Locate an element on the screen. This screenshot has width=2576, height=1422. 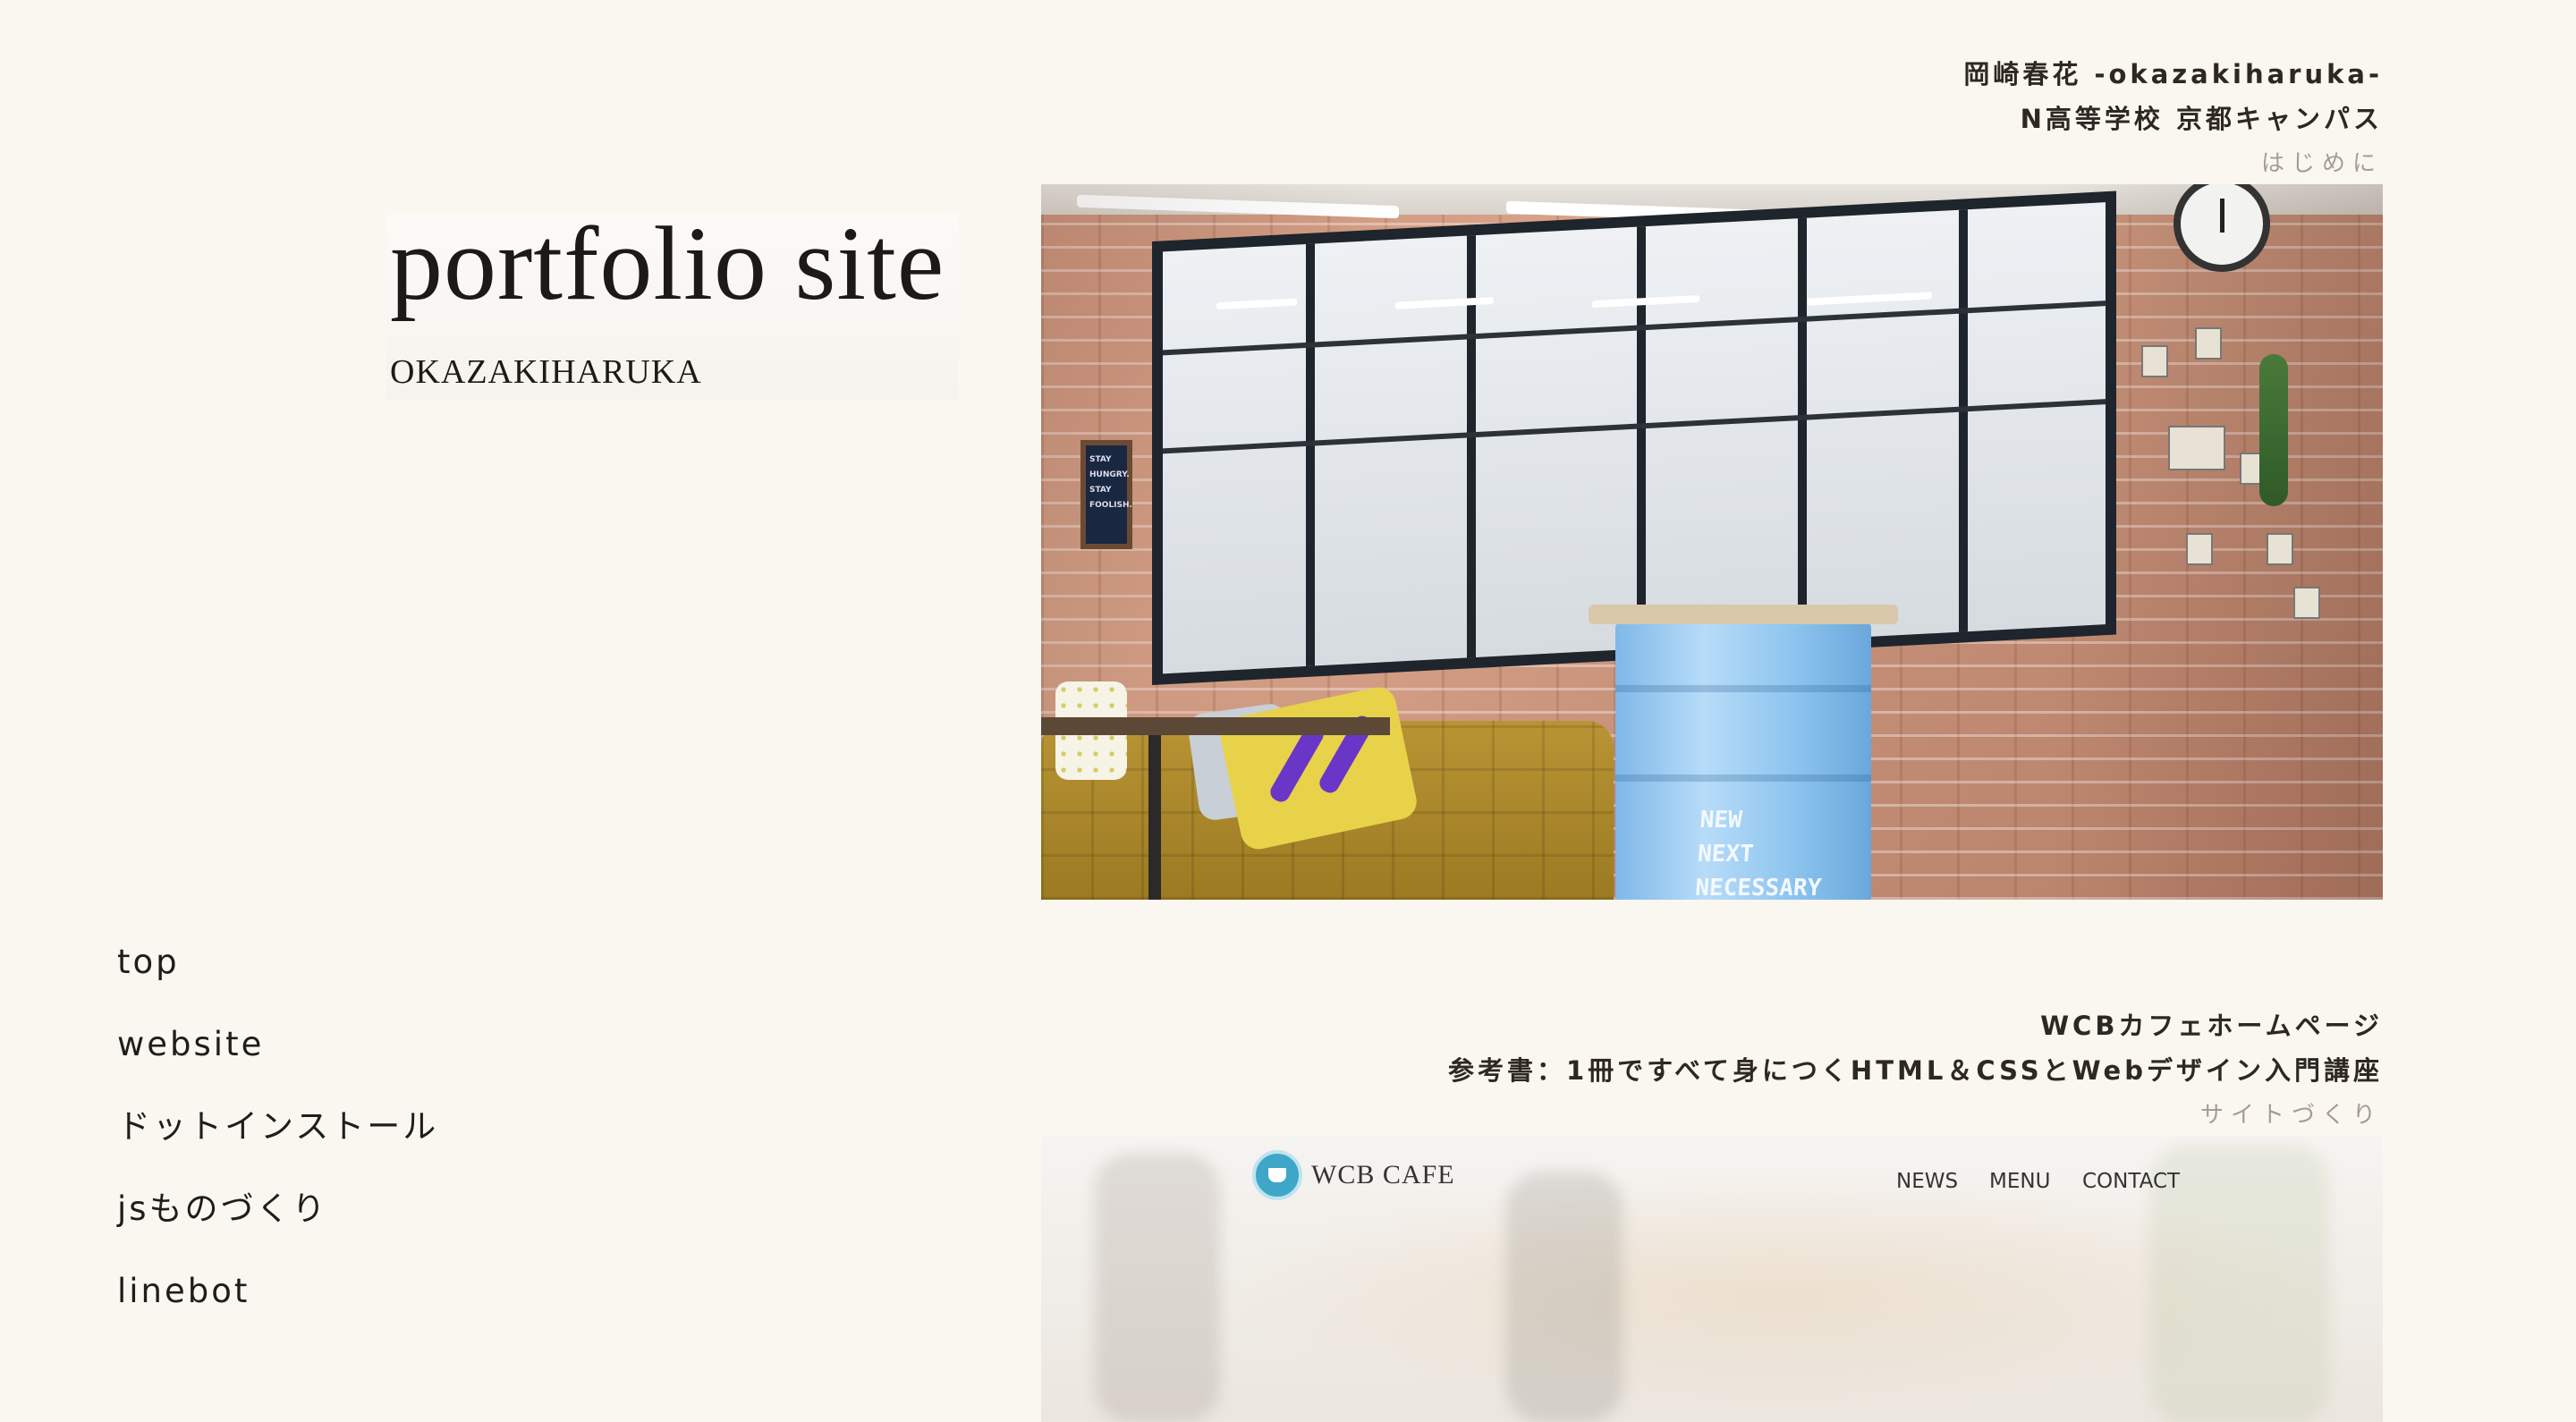
drum-word: NEXT is located at coordinates (1725, 854).